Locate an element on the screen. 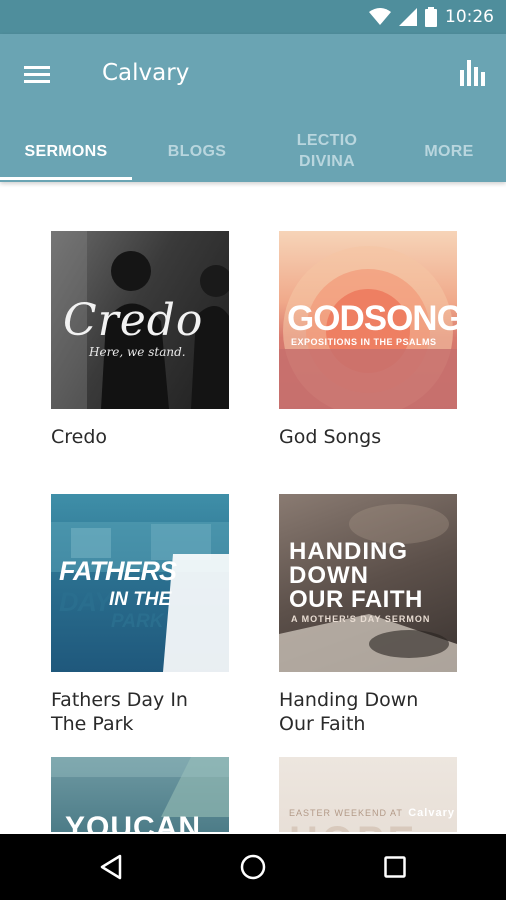 This screenshot has height=900, width=506. you-can-headline: YOUCAN is located at coordinates (133, 821).